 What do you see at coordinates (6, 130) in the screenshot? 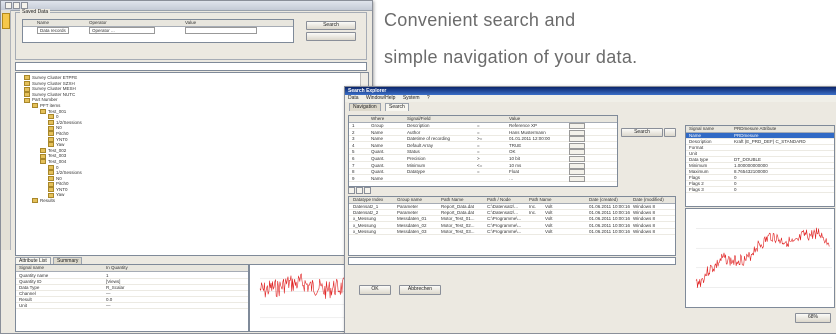
I see `left-rail` at bounding box center [6, 130].